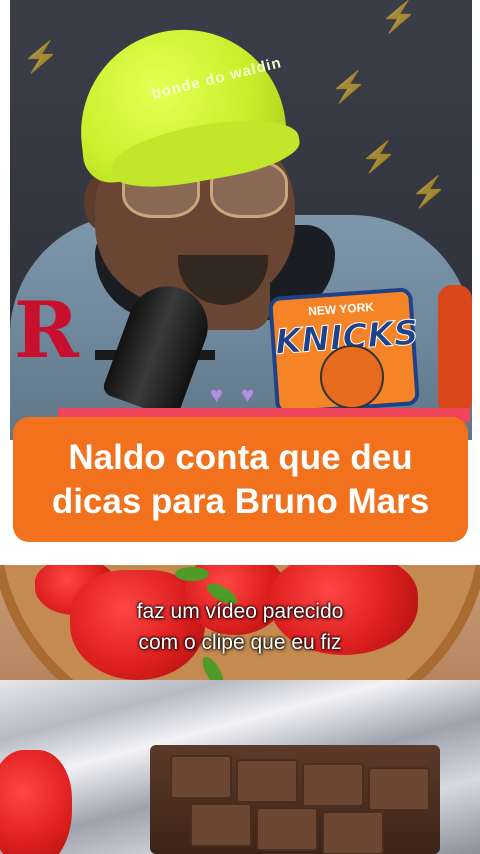 The image size is (480, 854). What do you see at coordinates (36, 802) in the screenshot?
I see `strawberry` at bounding box center [36, 802].